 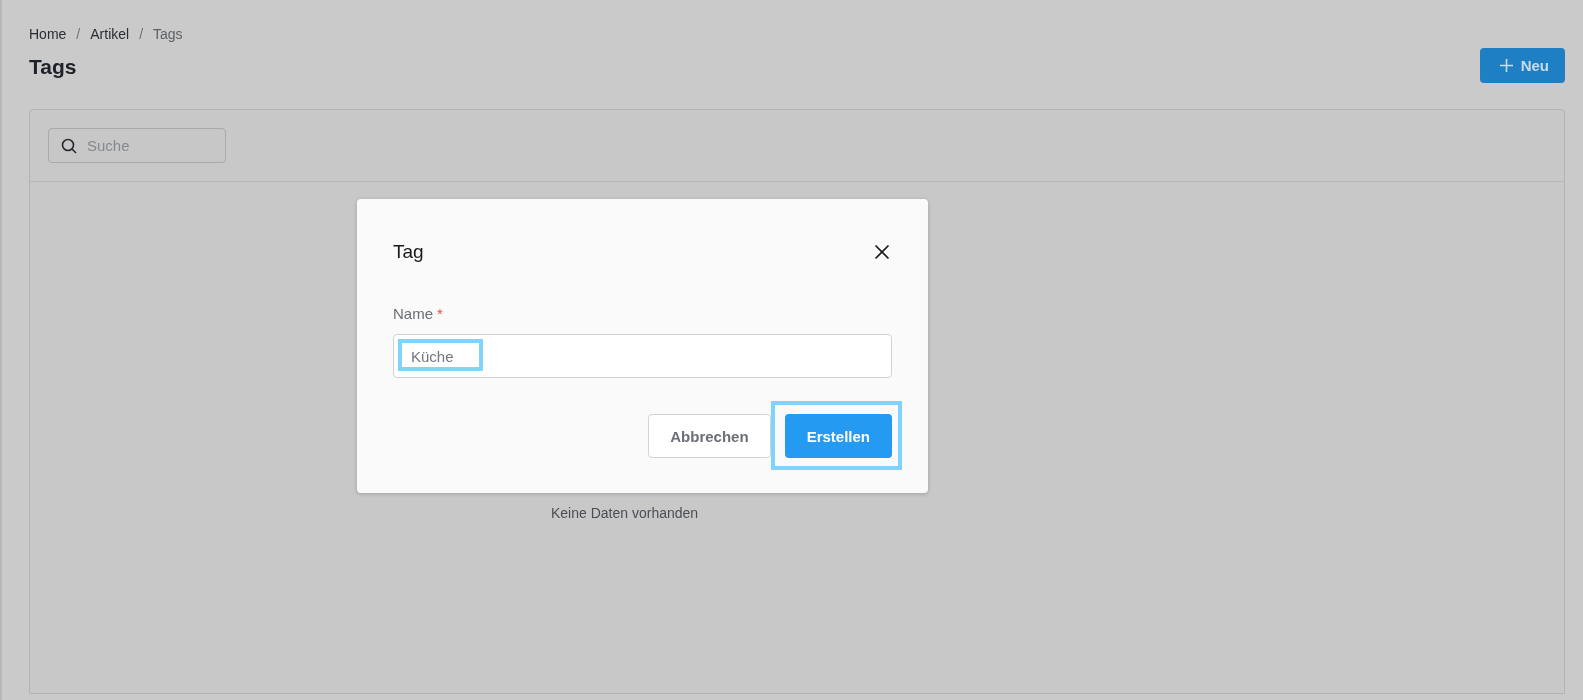 I want to click on close-icon, so click(x=882, y=252).